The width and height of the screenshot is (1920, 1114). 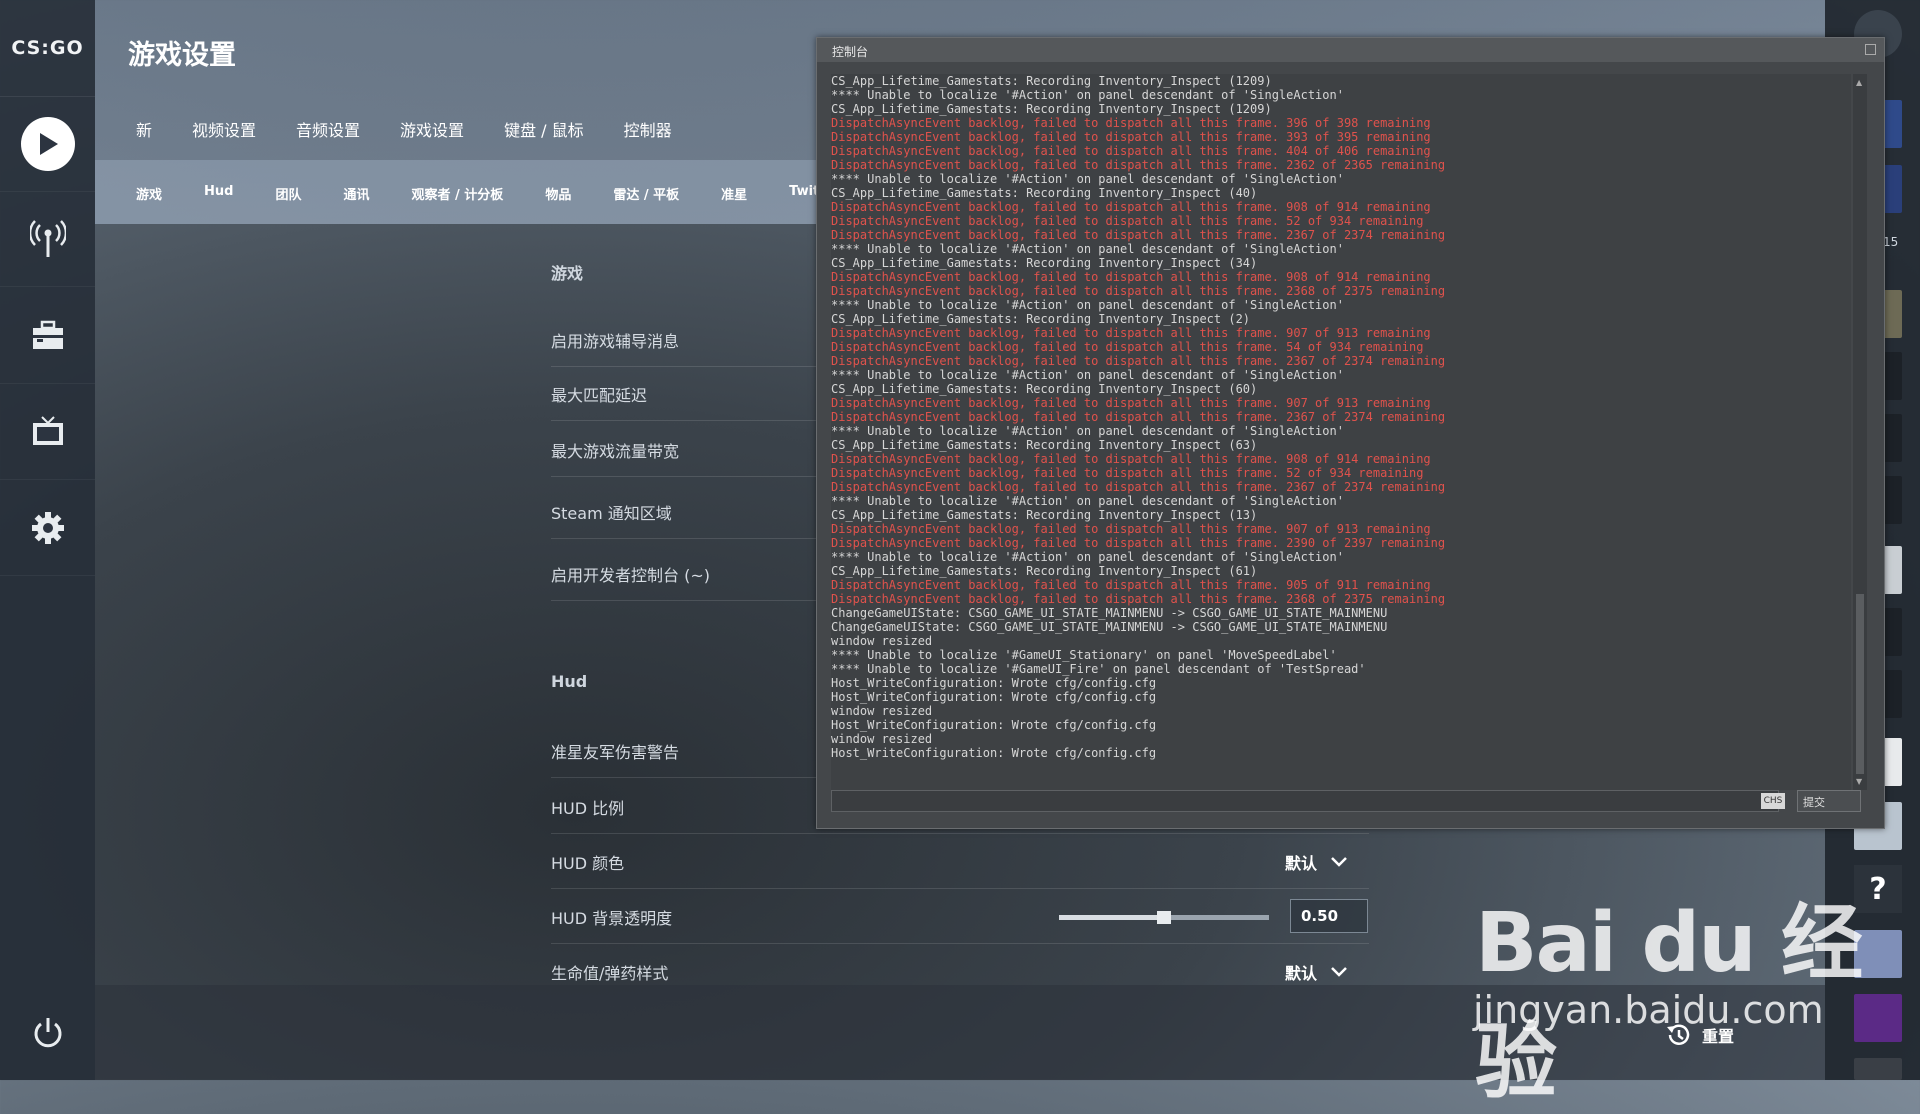 What do you see at coordinates (1891, 242) in the screenshot?
I see `friends-count: 15` at bounding box center [1891, 242].